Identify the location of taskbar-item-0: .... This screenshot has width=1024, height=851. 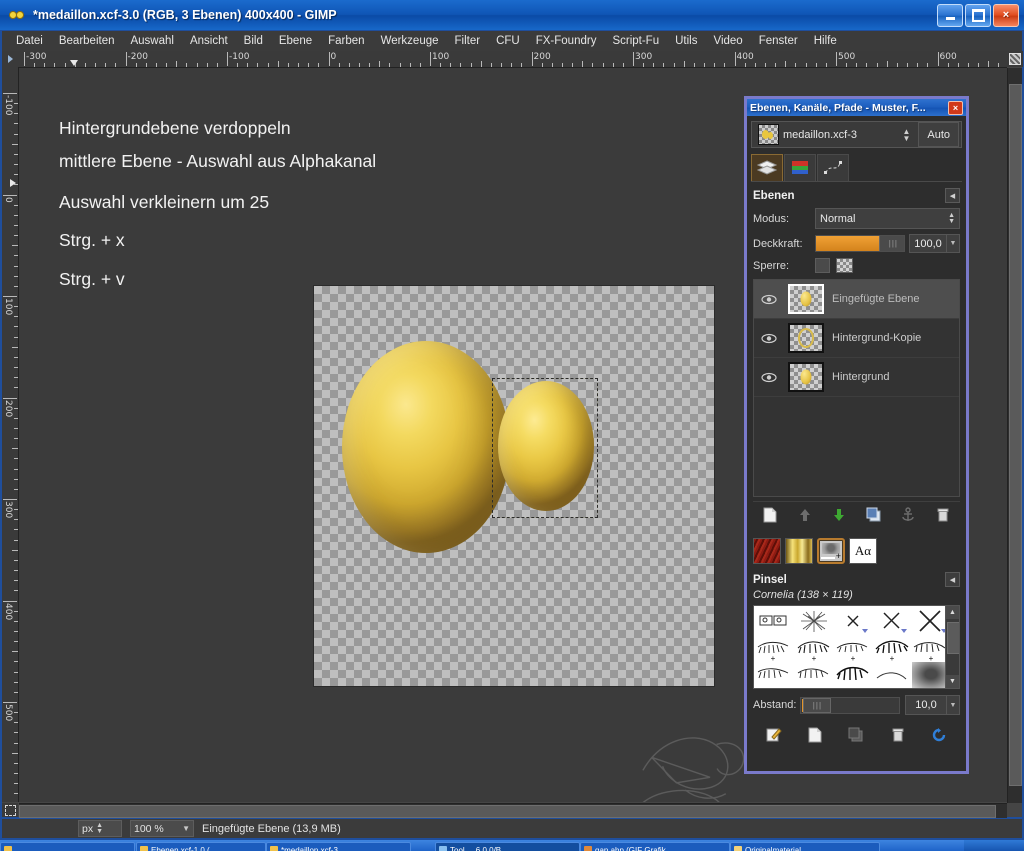
(67, 846).